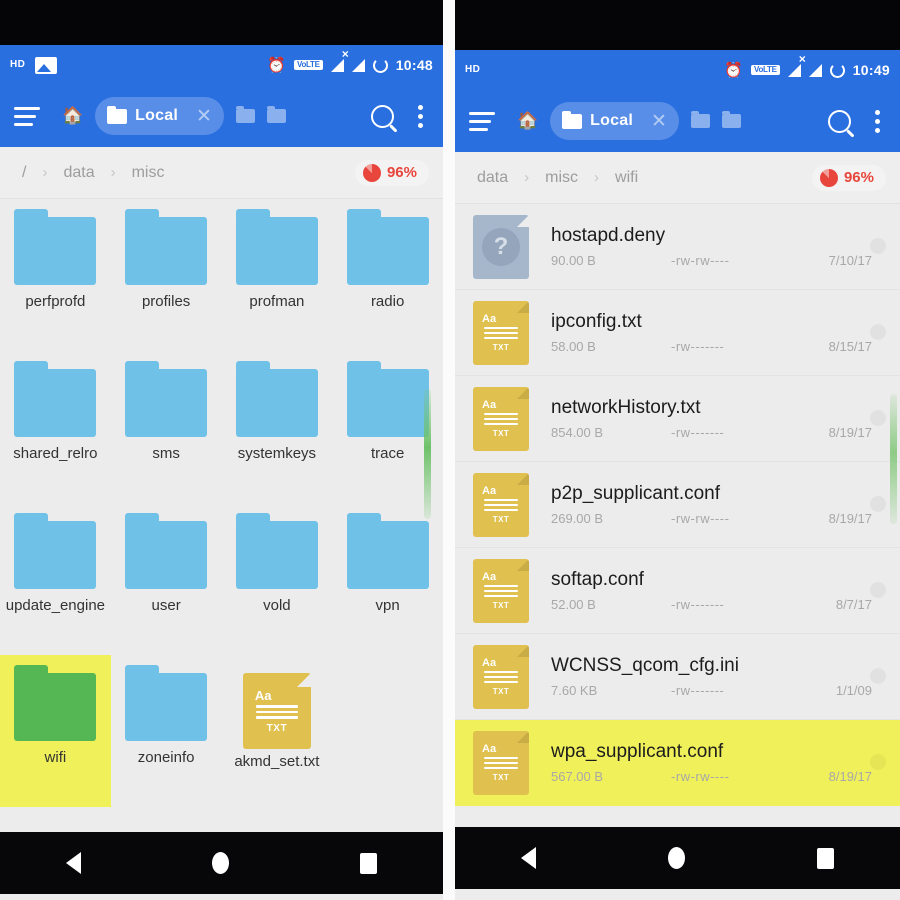 This screenshot has width=900, height=900. What do you see at coordinates (577, 432) in the screenshot?
I see `file-size: 854.00 B` at bounding box center [577, 432].